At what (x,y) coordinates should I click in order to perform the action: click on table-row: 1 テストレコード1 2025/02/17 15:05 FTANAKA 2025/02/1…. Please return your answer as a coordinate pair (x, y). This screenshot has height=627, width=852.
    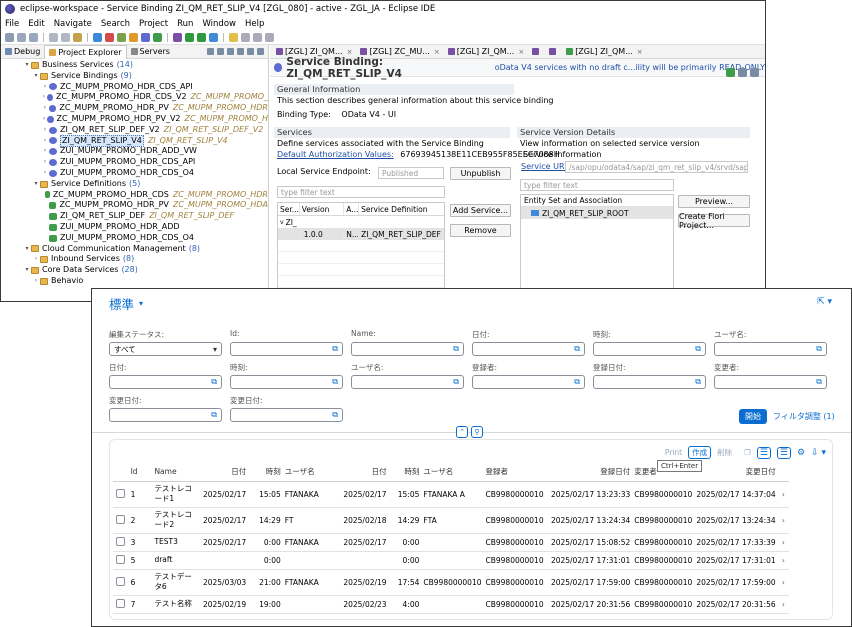
    Looking at the image, I should click on (451, 494).